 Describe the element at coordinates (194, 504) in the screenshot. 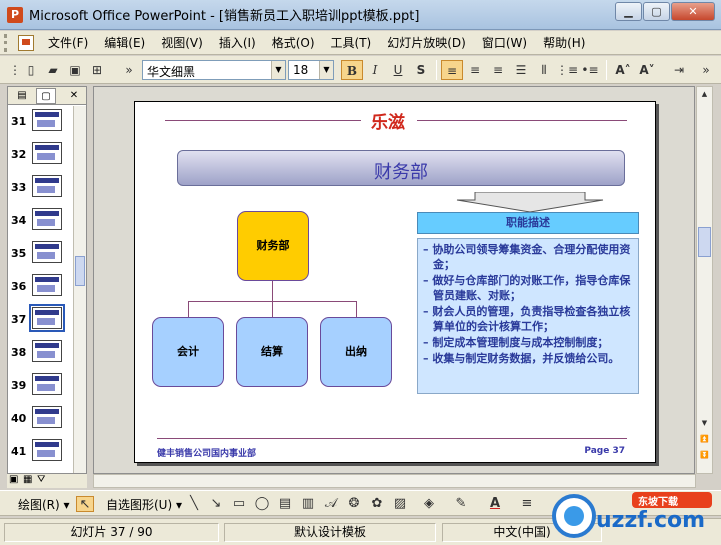

I see `line-icon: ╲` at that location.